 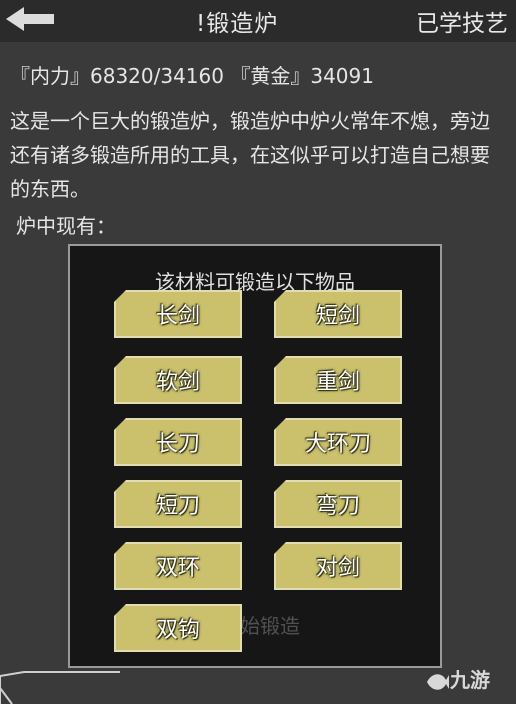 What do you see at coordinates (342, 76) in the screenshot?
I see `gold-value: 34091` at bounding box center [342, 76].